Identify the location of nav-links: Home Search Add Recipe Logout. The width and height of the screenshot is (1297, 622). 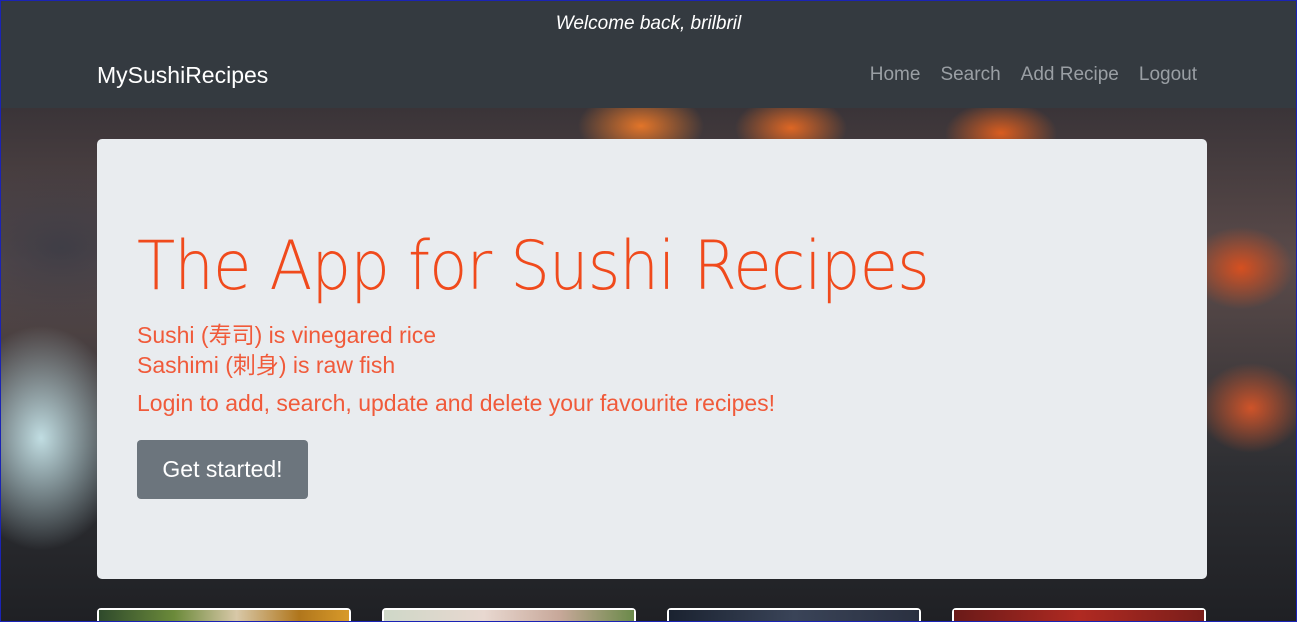
(1033, 75).